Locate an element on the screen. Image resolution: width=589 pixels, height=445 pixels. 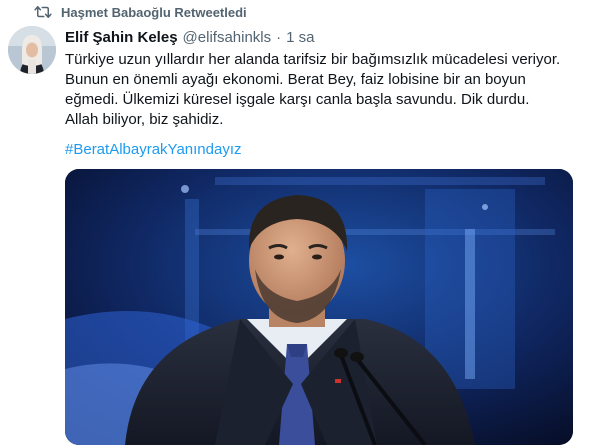
retweet-context: Haşmet Babaoğlu Retweetledi is located at coordinates (140, 12).